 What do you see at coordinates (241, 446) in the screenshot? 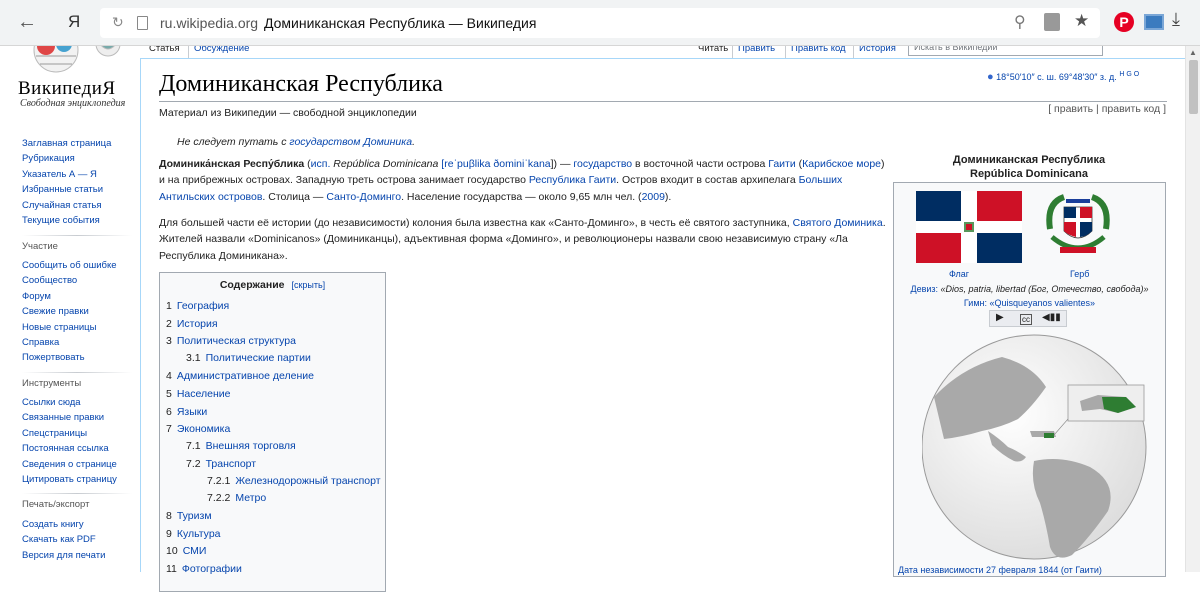
I see `toc-item: 7.1 Внешняя торговля` at bounding box center [241, 446].